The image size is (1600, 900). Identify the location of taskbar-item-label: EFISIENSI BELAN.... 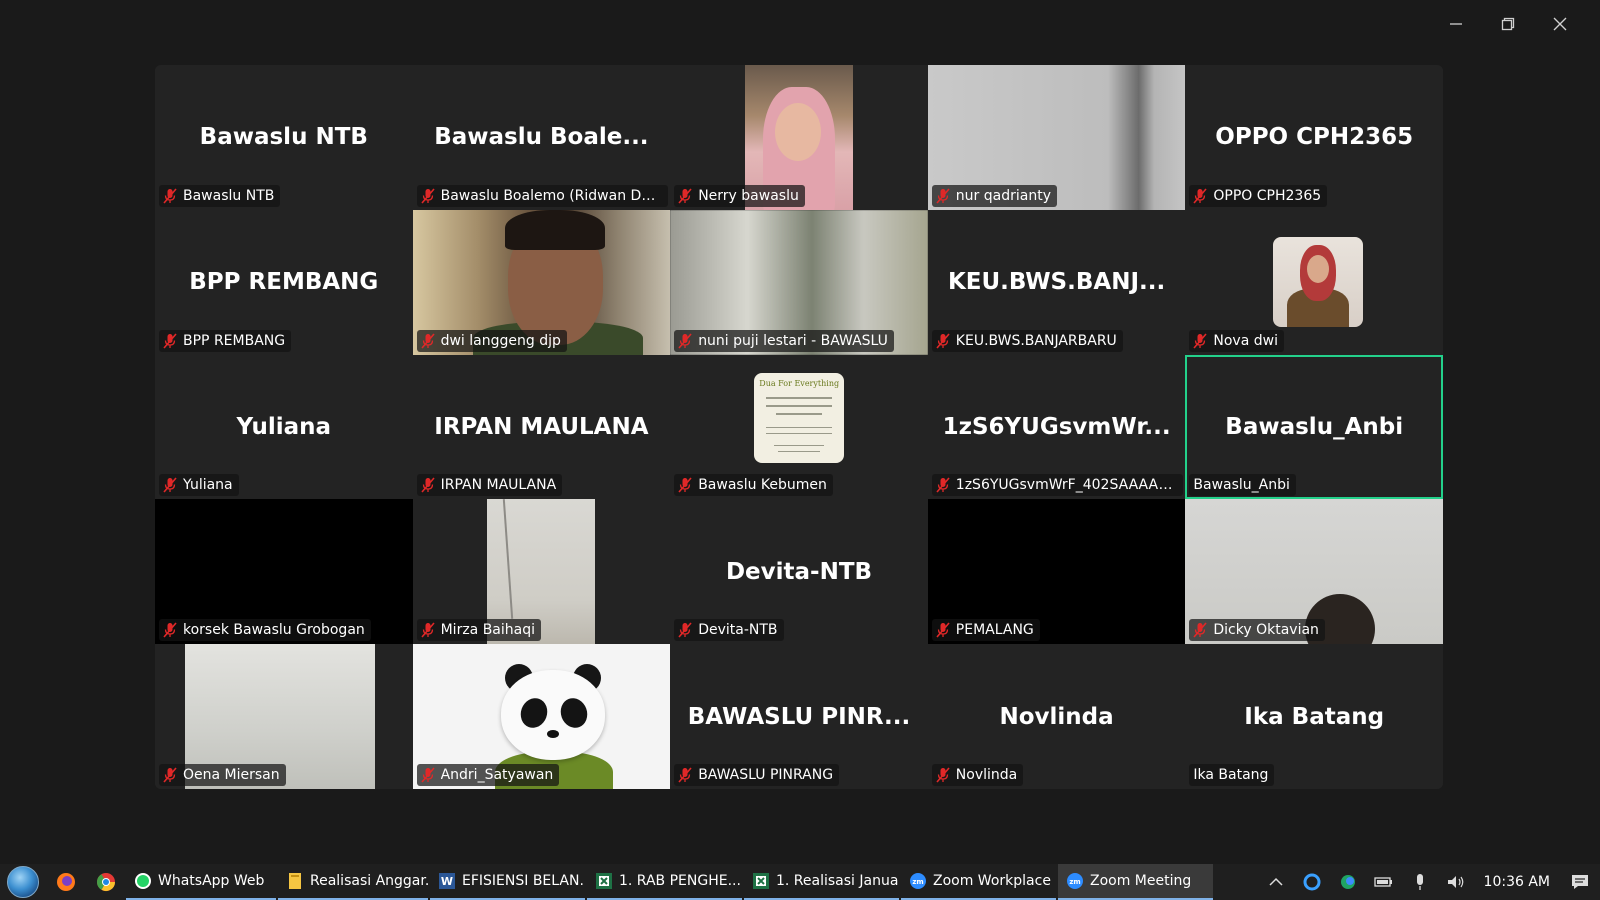
(523, 881).